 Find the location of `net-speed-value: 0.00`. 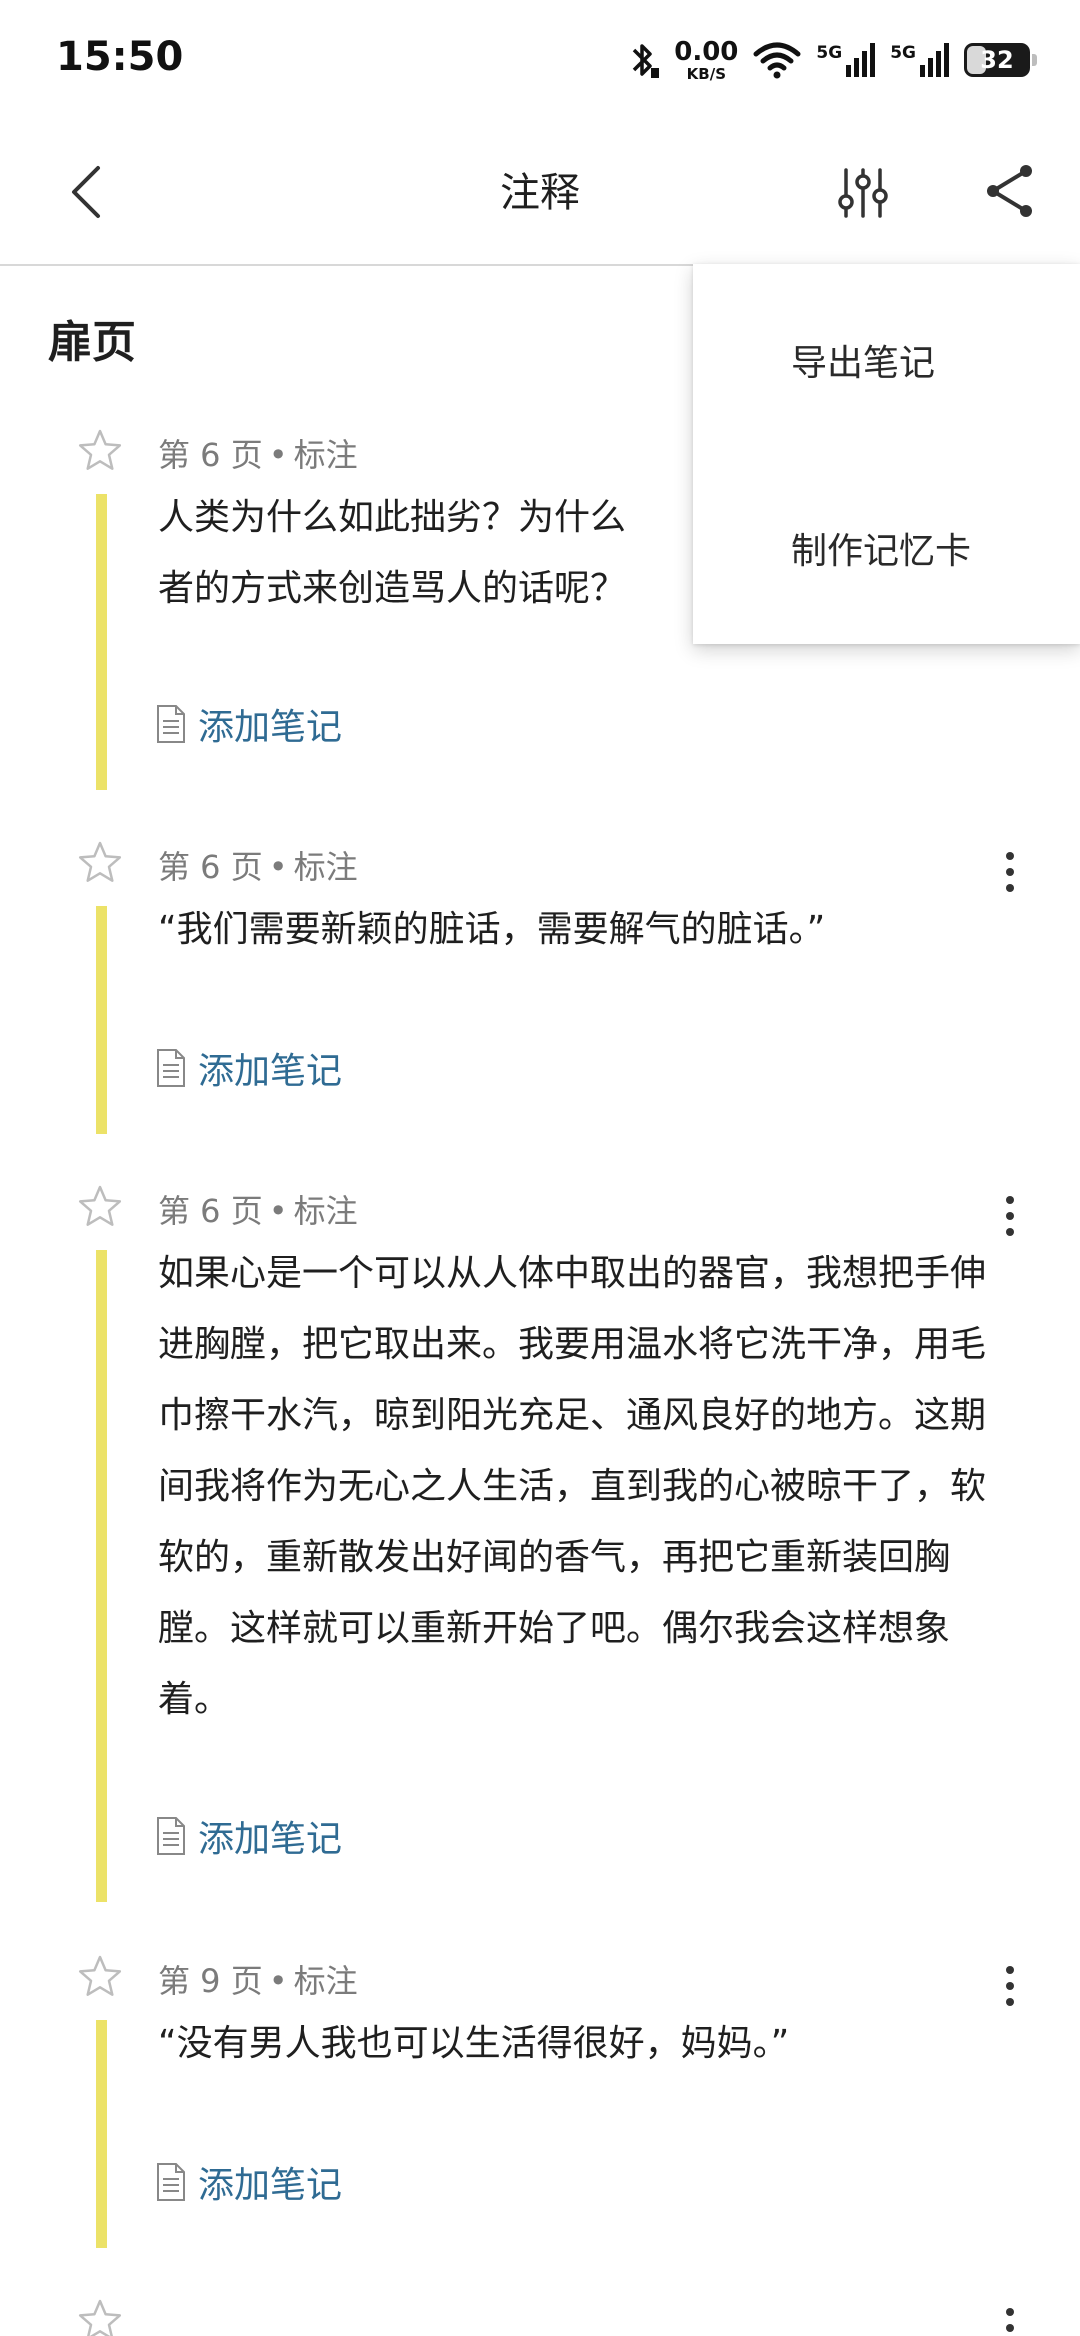

net-speed-value: 0.00 is located at coordinates (706, 51).